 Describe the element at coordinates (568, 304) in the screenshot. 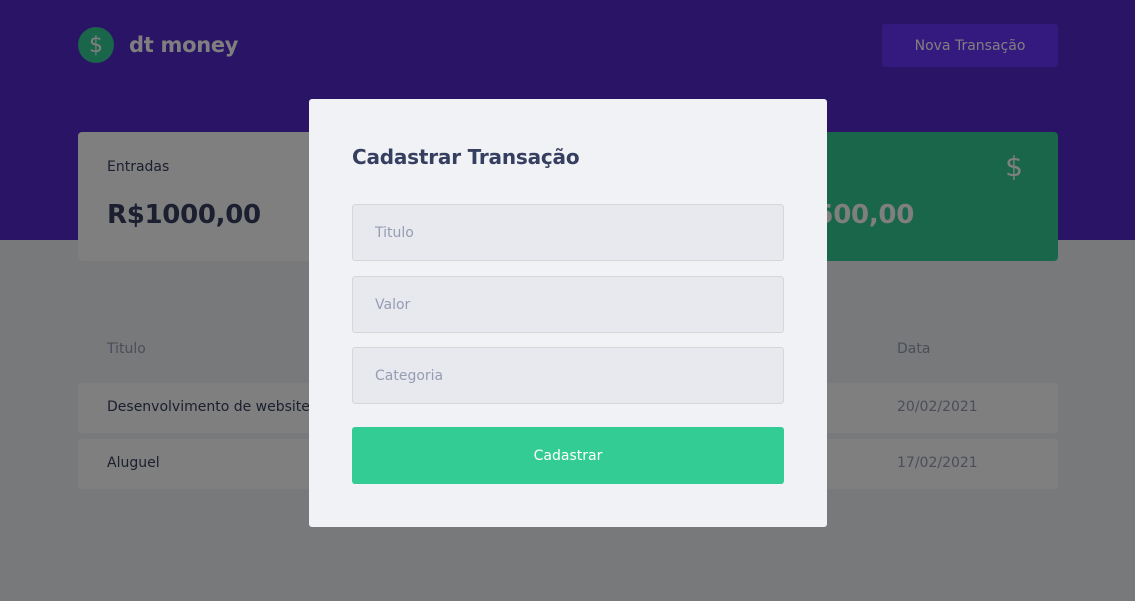

I see `value-input` at that location.